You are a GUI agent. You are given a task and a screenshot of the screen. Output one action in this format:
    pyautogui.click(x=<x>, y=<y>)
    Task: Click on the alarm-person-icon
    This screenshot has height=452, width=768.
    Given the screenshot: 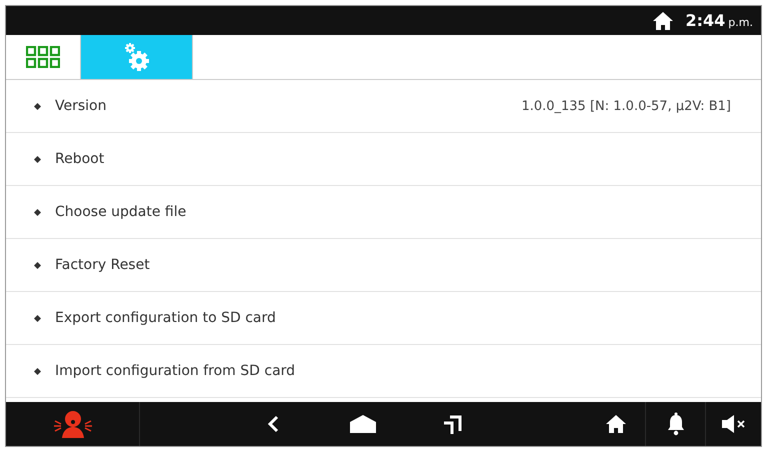 What is the action you would take?
    pyautogui.click(x=73, y=424)
    